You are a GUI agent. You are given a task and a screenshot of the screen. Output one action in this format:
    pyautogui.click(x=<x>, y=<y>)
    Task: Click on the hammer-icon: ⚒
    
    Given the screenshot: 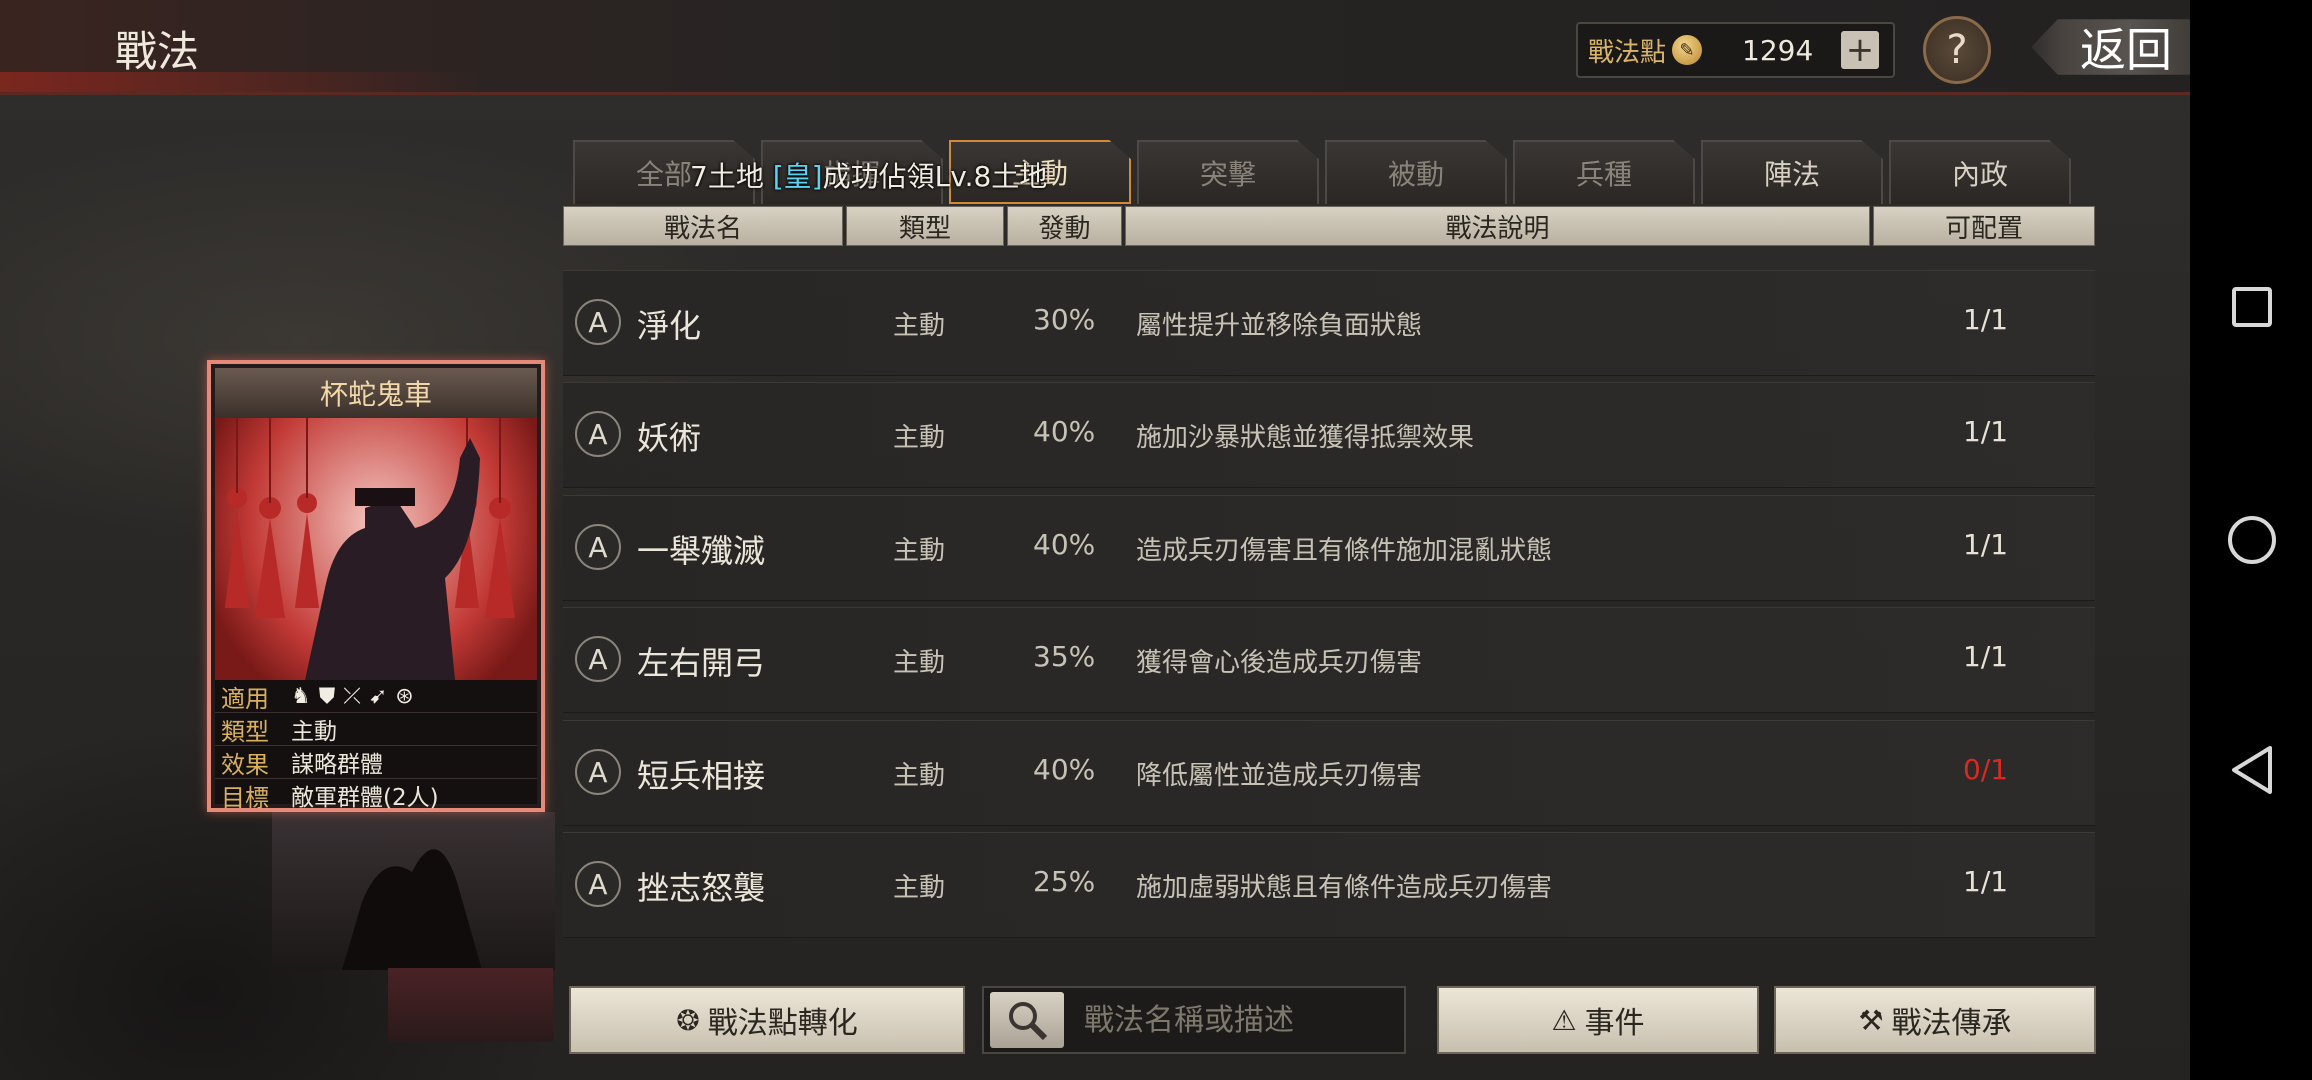 What is the action you would take?
    pyautogui.click(x=1871, y=1020)
    